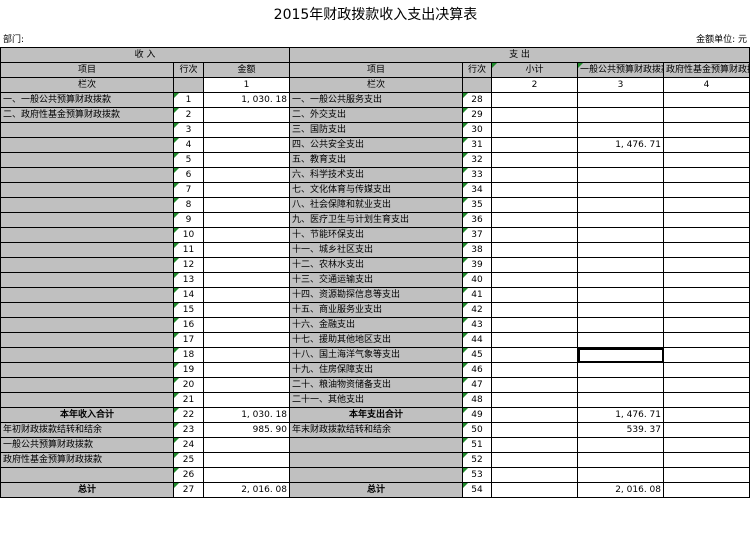 This screenshot has height=534, width=751. What do you see at coordinates (87, 70) in the screenshot?
I see `income-item-header: 项目` at bounding box center [87, 70].